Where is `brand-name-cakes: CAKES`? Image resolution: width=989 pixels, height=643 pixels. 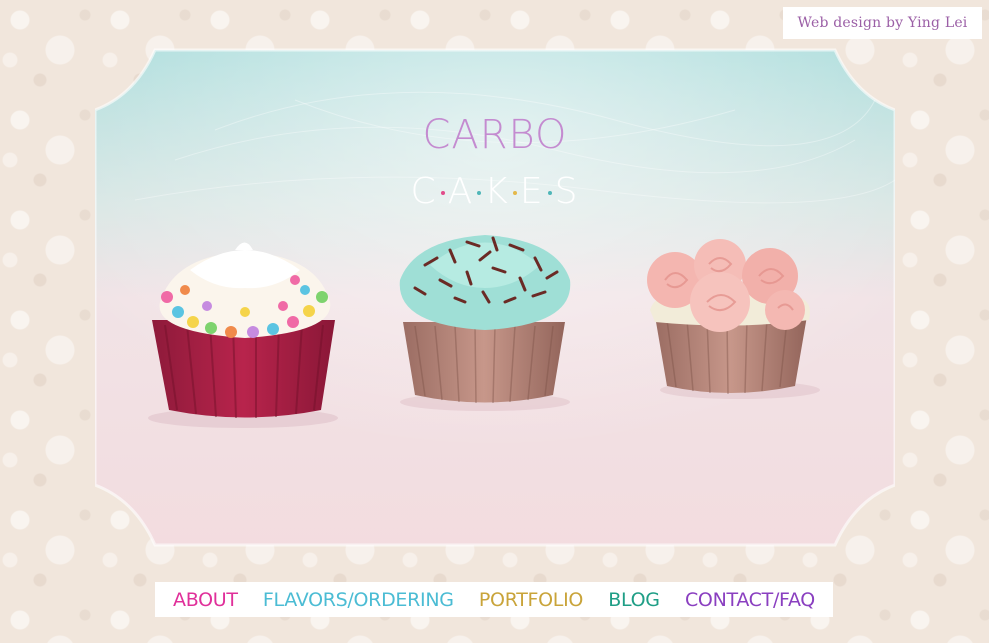 brand-name-cakes: CAKES is located at coordinates (495, 192).